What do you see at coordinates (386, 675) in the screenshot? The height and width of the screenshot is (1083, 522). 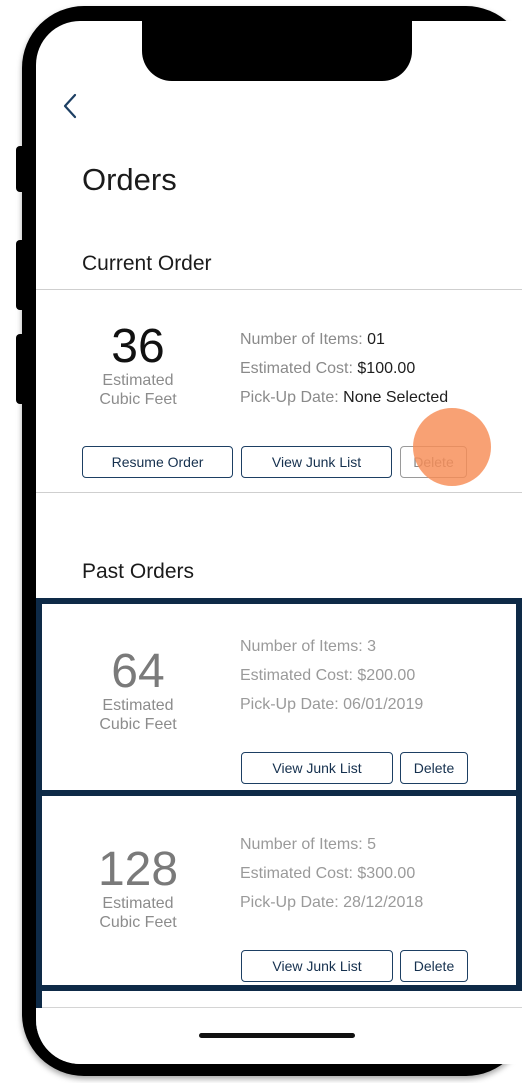 I see `cost-value: $200.00` at bounding box center [386, 675].